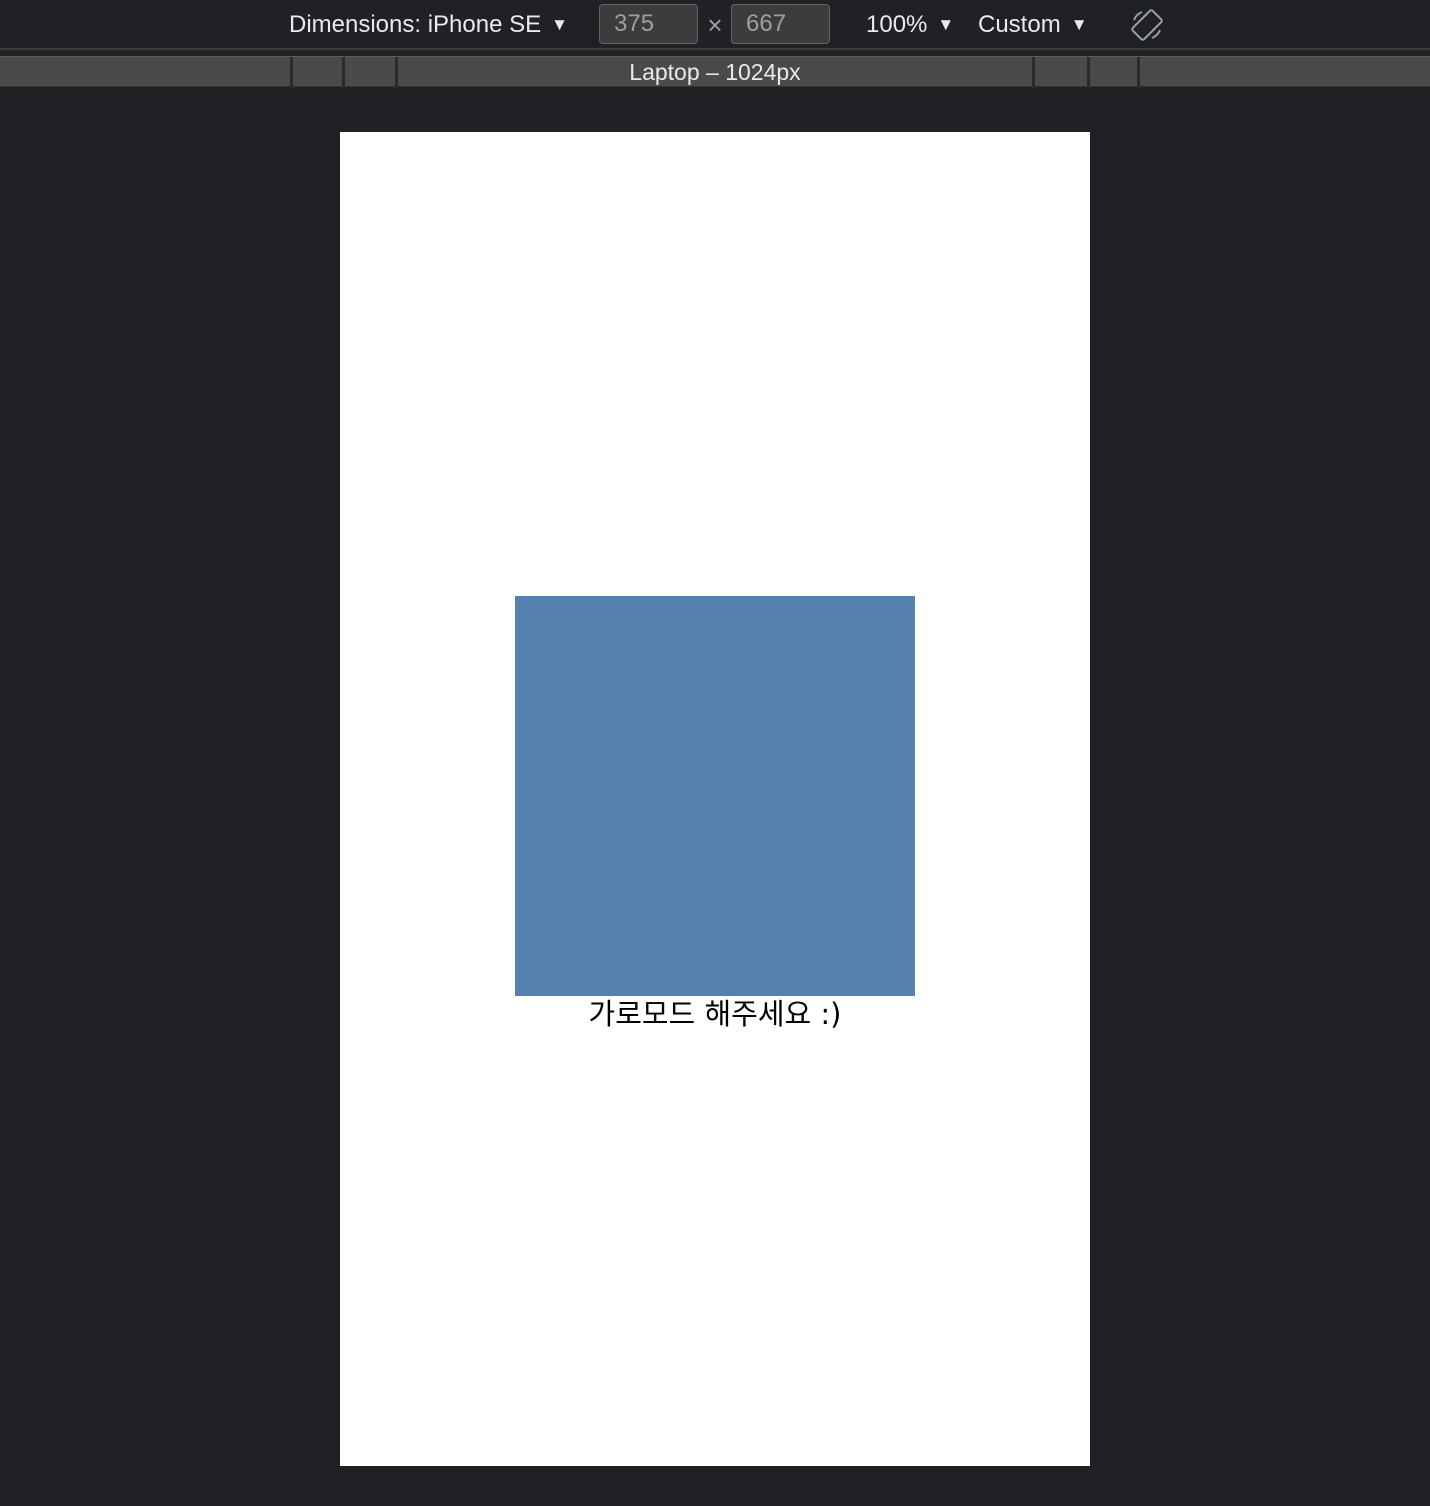 Image resolution: width=1430 pixels, height=1506 pixels. What do you see at coordinates (780, 24) in the screenshot?
I see `height-input: 667` at bounding box center [780, 24].